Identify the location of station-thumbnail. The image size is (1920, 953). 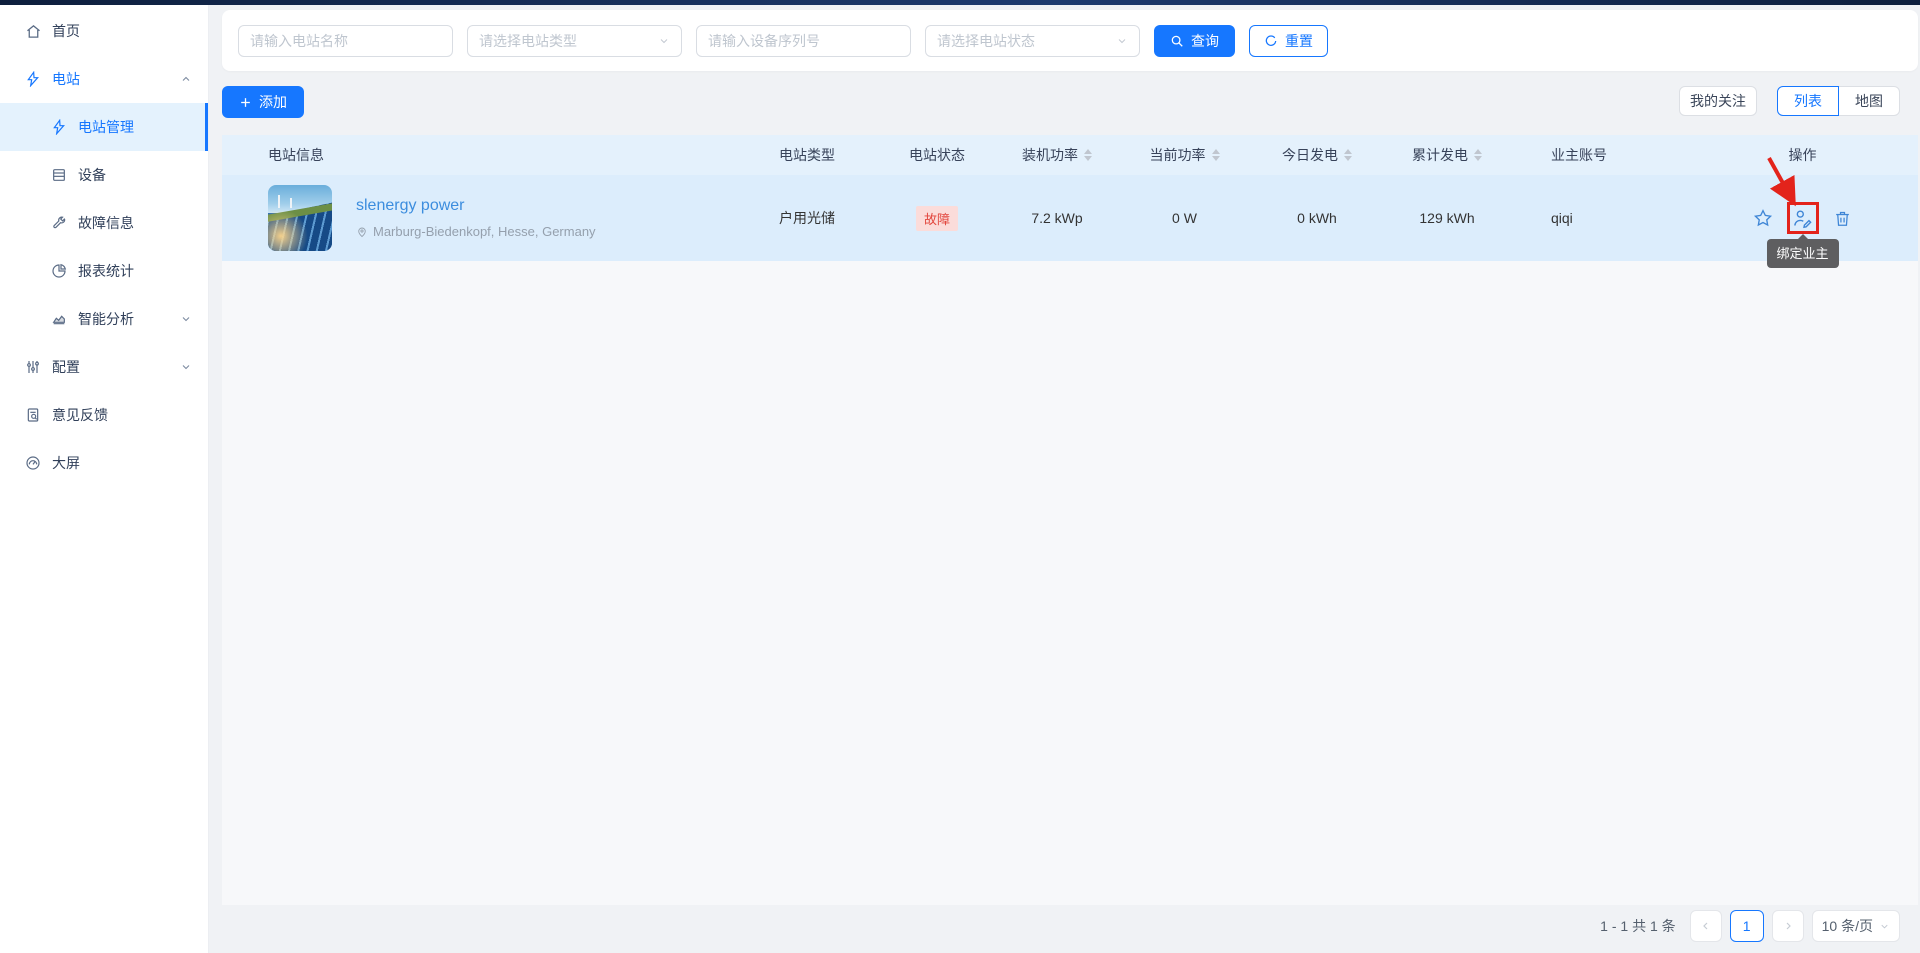
(300, 218).